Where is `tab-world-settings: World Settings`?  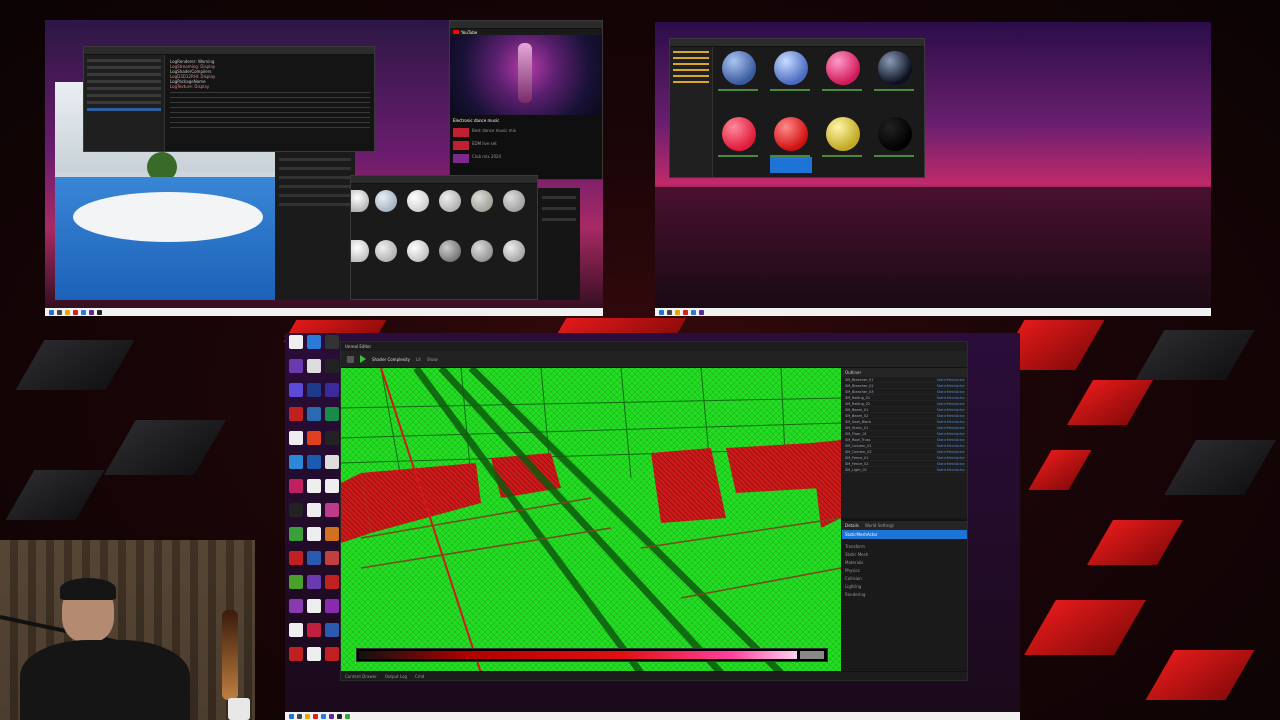 tab-world-settings: World Settings is located at coordinates (879, 525).